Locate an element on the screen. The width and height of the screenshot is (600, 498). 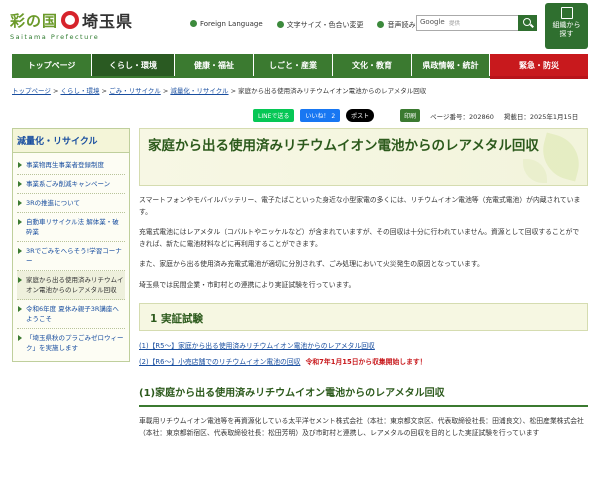
breadcrumb-reduction: 減量化・リサイクル is located at coordinates (199, 91).